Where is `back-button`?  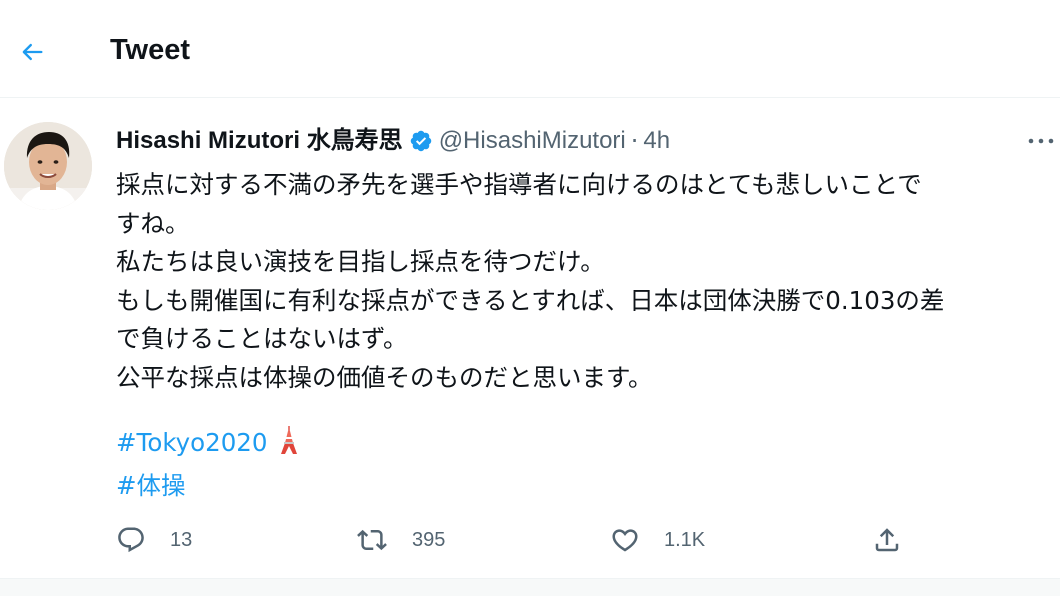
back-button is located at coordinates (32, 52).